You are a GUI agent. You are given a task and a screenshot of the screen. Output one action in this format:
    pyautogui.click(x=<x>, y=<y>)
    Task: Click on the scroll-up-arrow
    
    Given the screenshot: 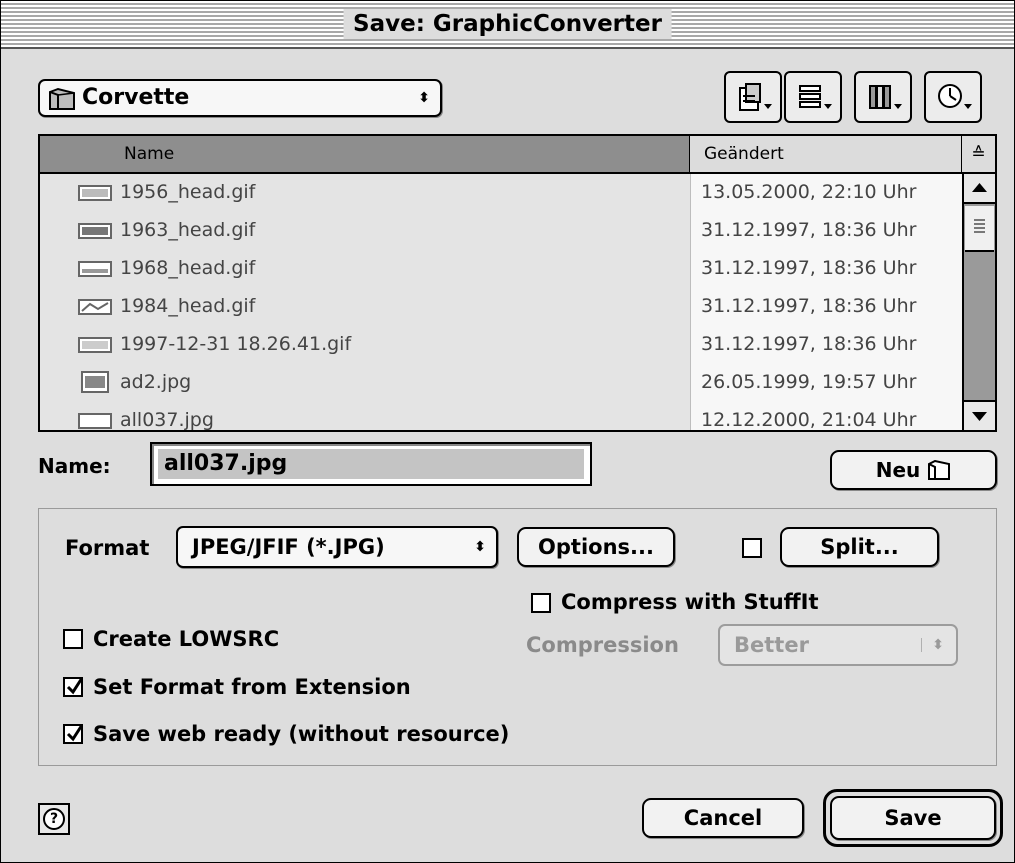 What is the action you would take?
    pyautogui.click(x=979, y=189)
    